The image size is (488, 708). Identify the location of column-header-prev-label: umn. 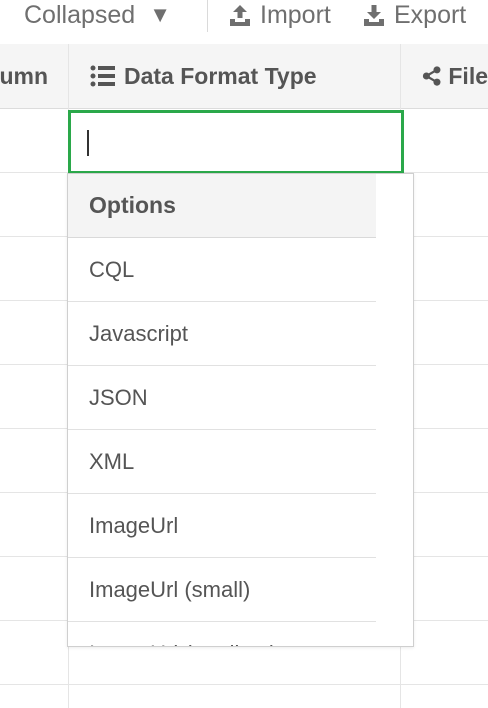
(24, 75).